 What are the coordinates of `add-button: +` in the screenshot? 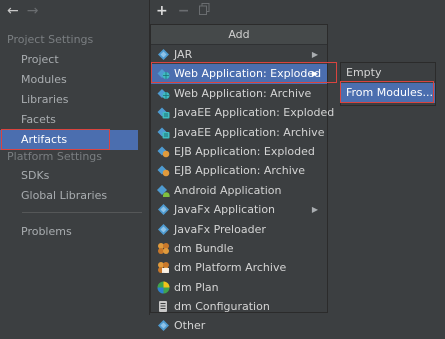 It's located at (162, 11).